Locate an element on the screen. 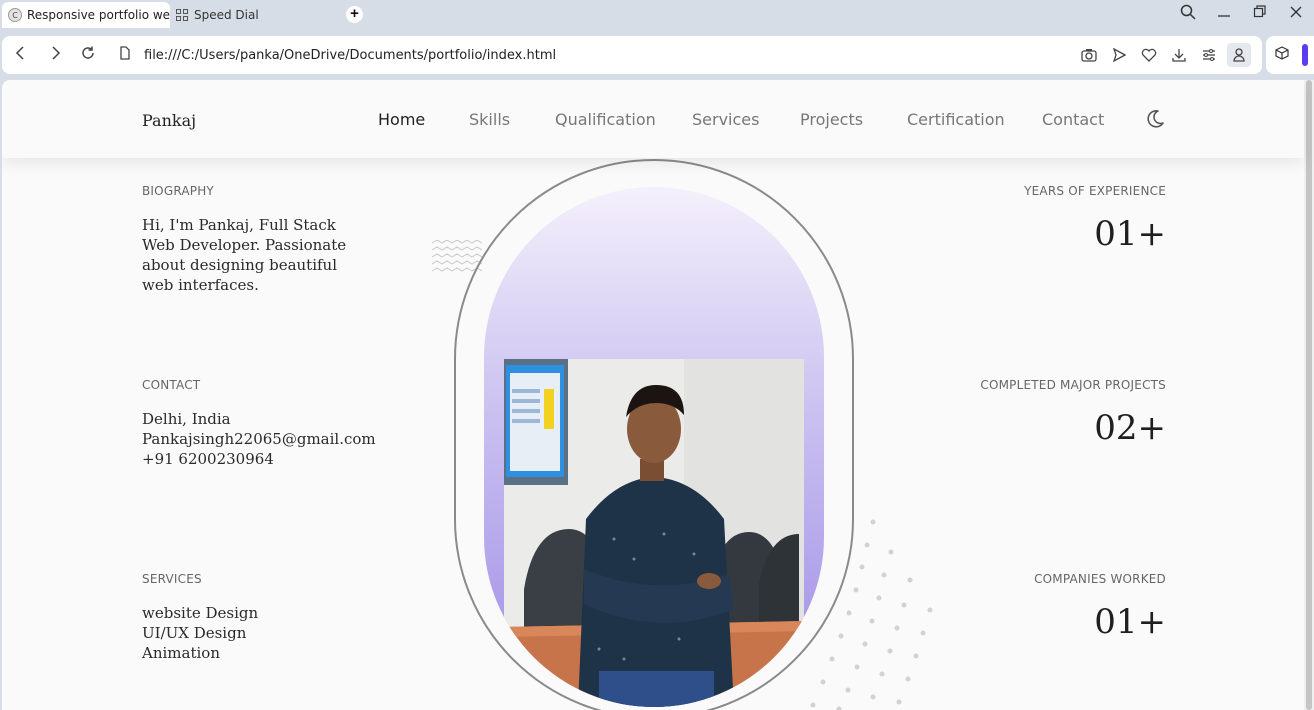 Image resolution: width=1314 pixels, height=710 pixels. nav-contact: Contact is located at coordinates (1073, 119).